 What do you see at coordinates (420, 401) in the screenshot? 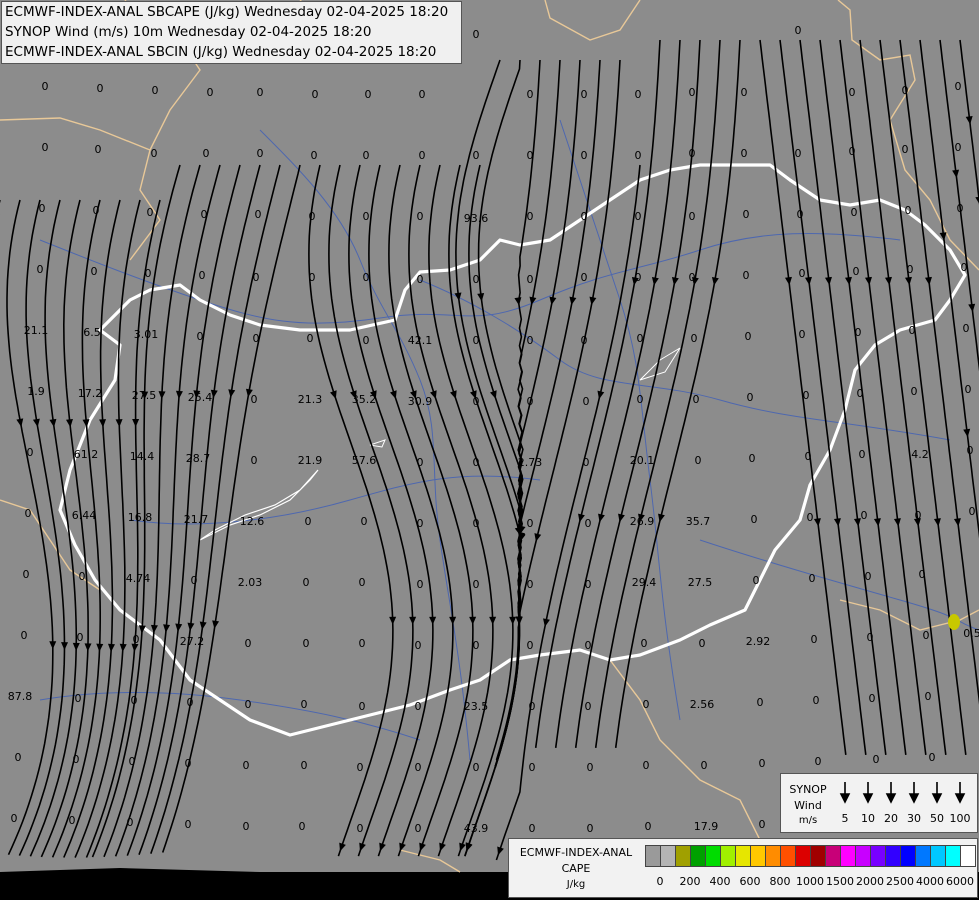
I see `cape-value-label: 30.9` at bounding box center [420, 401].